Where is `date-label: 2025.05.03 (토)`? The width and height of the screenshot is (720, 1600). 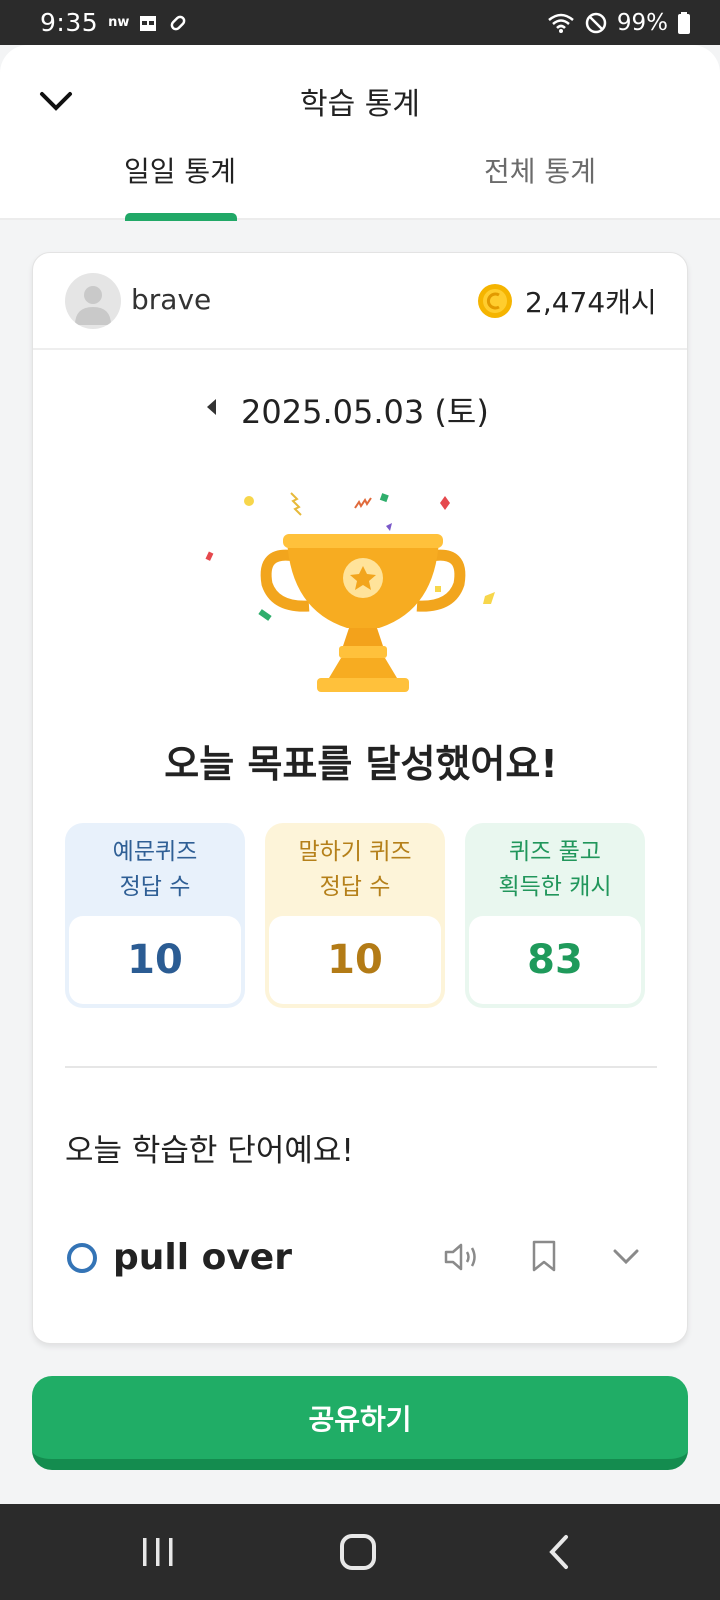 date-label: 2025.05.03 (토) is located at coordinates (365, 412).